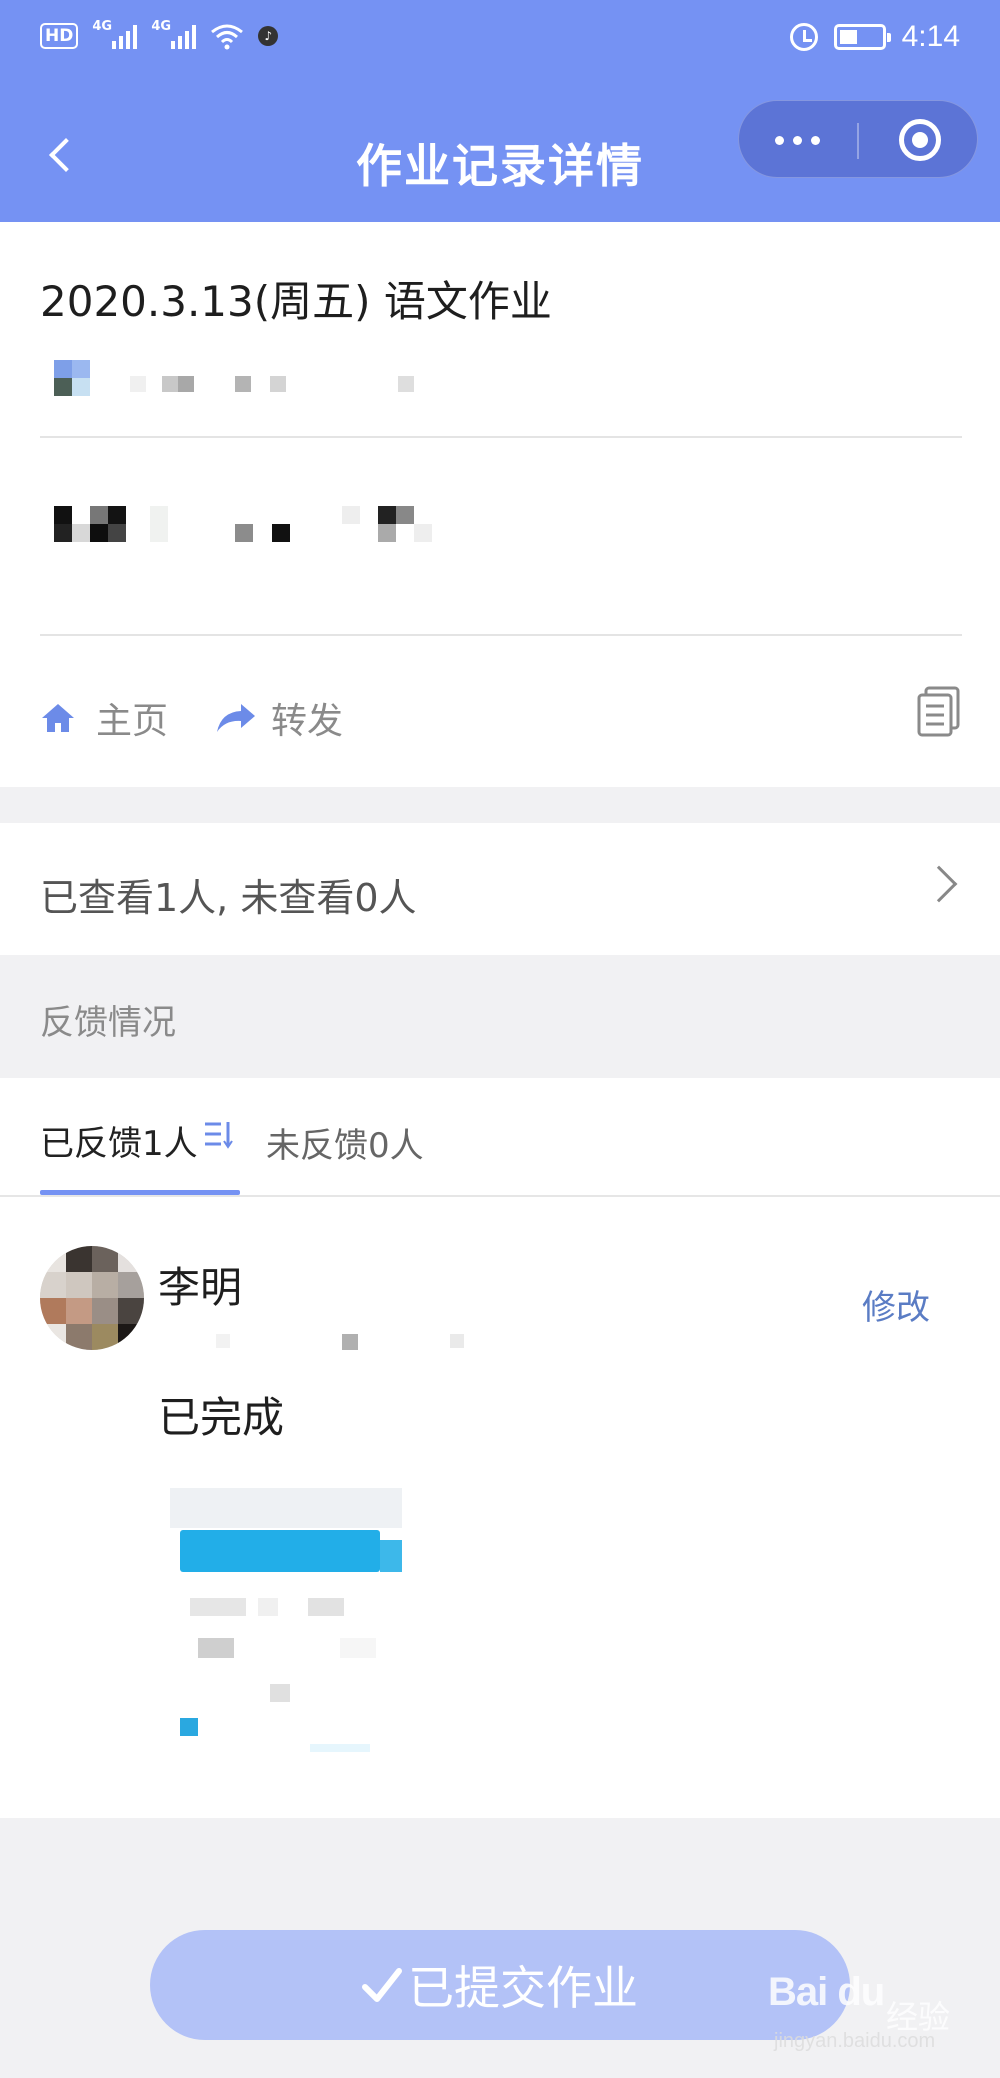 The height and width of the screenshot is (2078, 1000). What do you see at coordinates (250, 532) in the screenshot?
I see `homework-content` at bounding box center [250, 532].